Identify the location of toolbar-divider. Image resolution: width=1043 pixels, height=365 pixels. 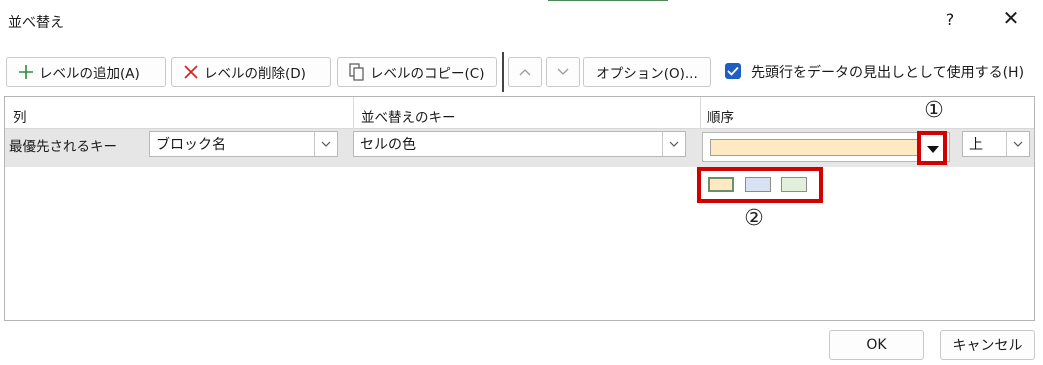
(503, 72).